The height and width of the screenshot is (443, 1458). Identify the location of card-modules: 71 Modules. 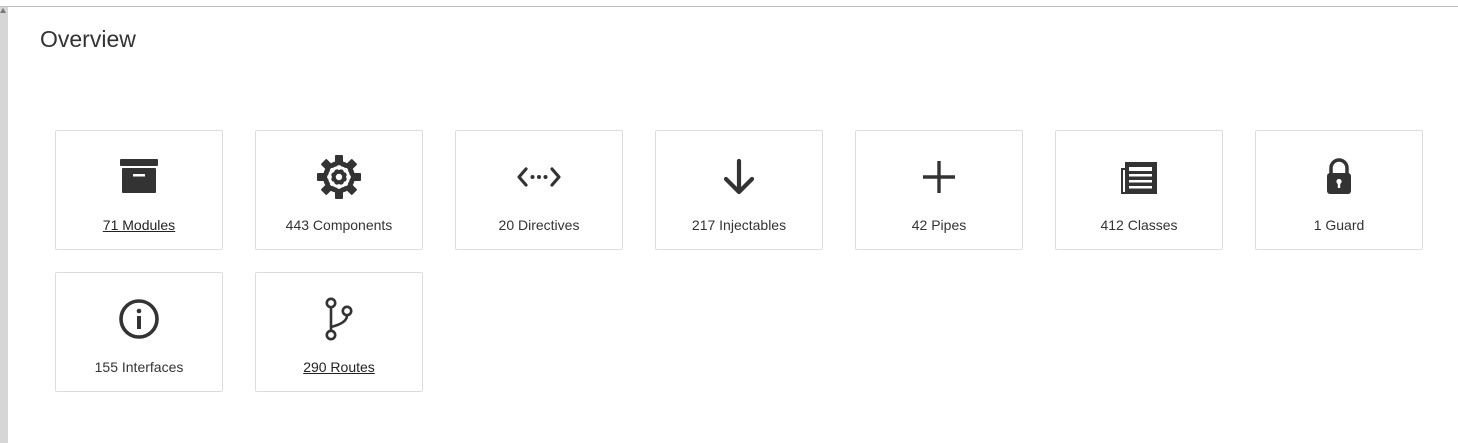
(139, 190).